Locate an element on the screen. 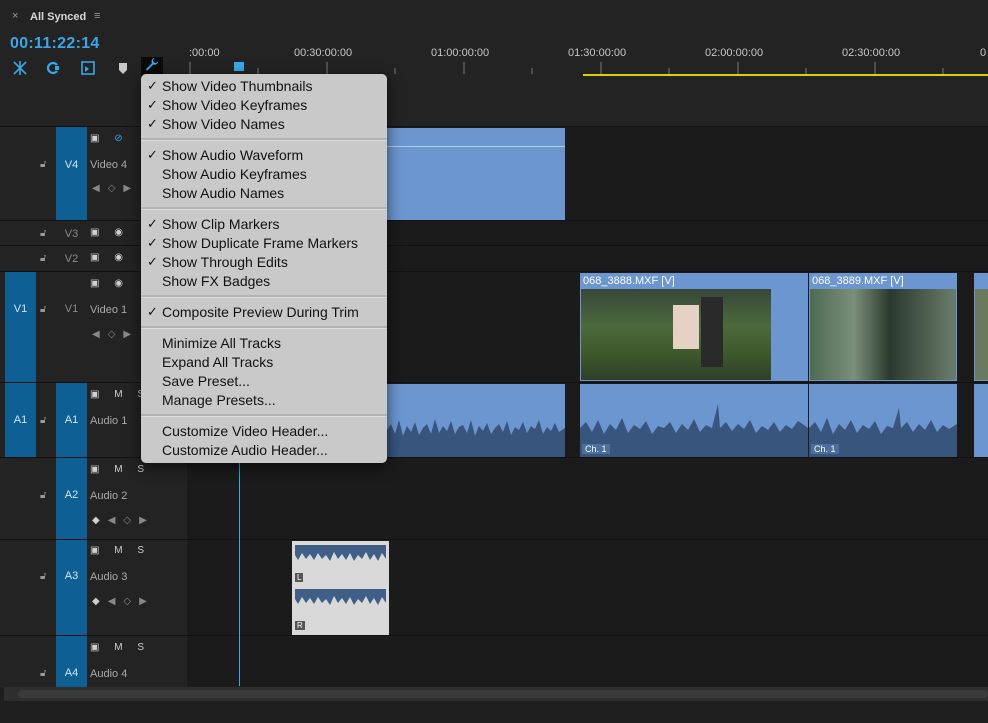  menu-item-label: Show Audio Waveform is located at coordinates (233, 155).